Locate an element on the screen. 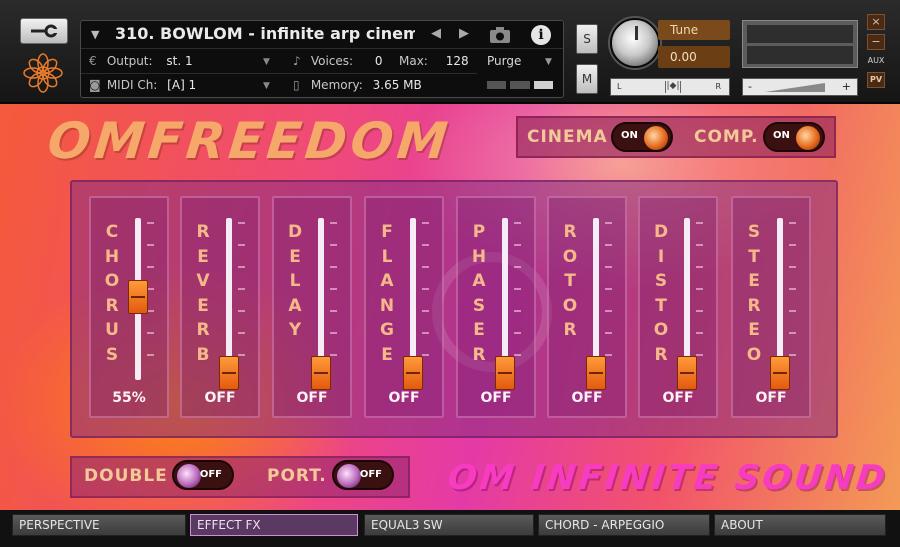 The image size is (900, 547). pan-slider: L |◆| R is located at coordinates (670, 87).